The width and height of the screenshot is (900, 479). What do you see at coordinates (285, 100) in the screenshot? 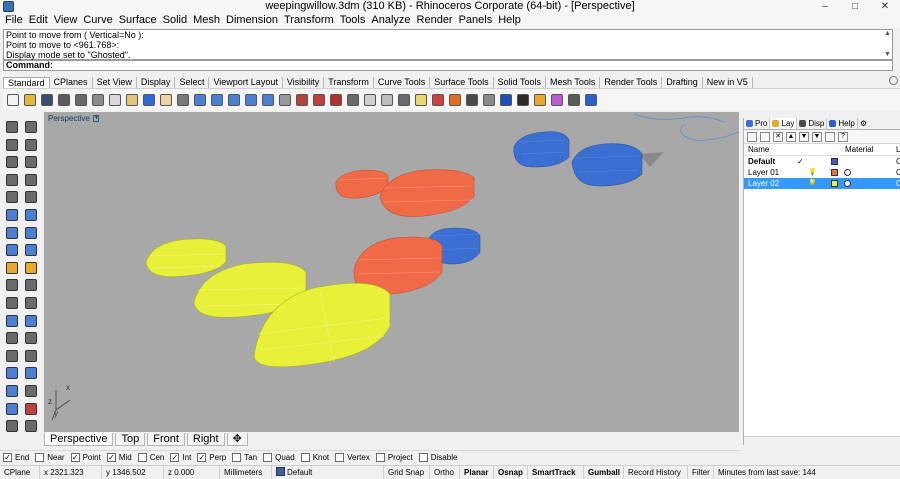
I see `named-view-icon` at bounding box center [285, 100].